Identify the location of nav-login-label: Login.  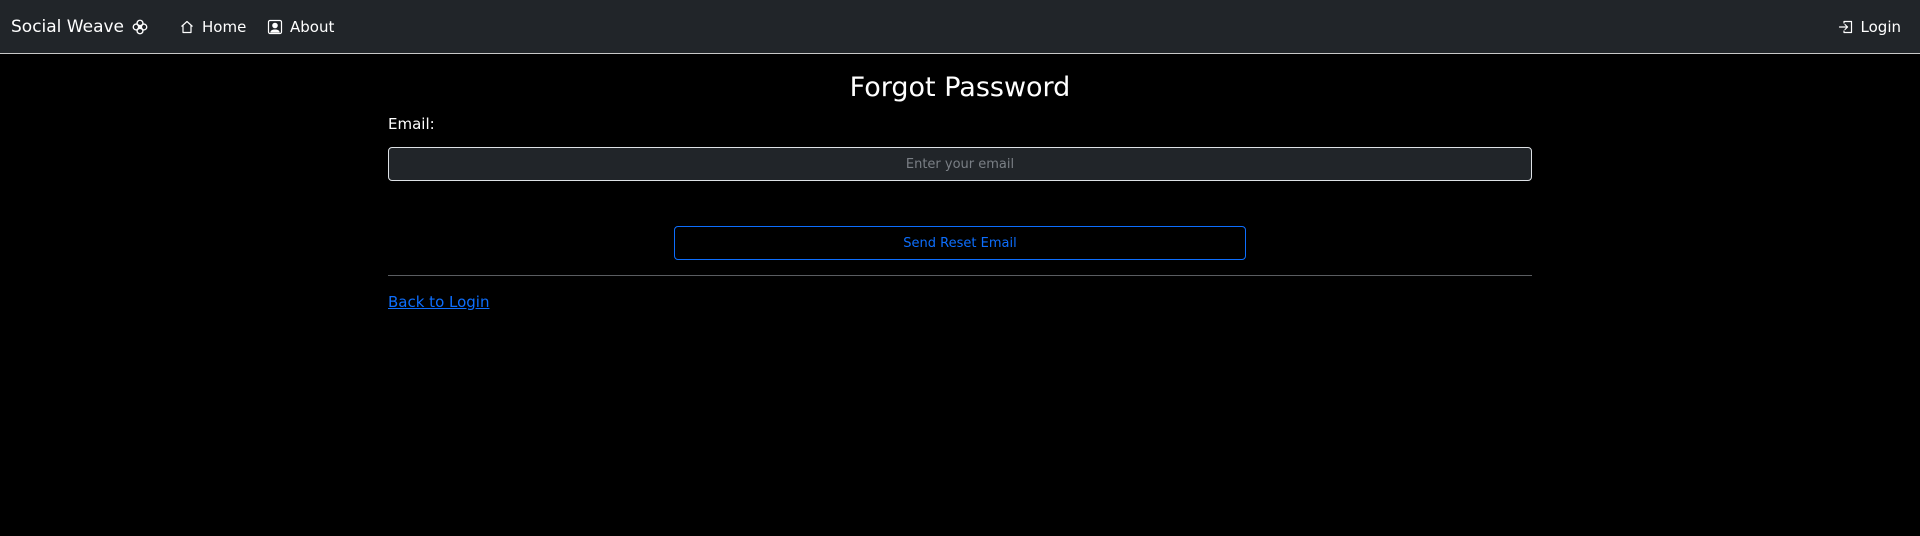
(1880, 26).